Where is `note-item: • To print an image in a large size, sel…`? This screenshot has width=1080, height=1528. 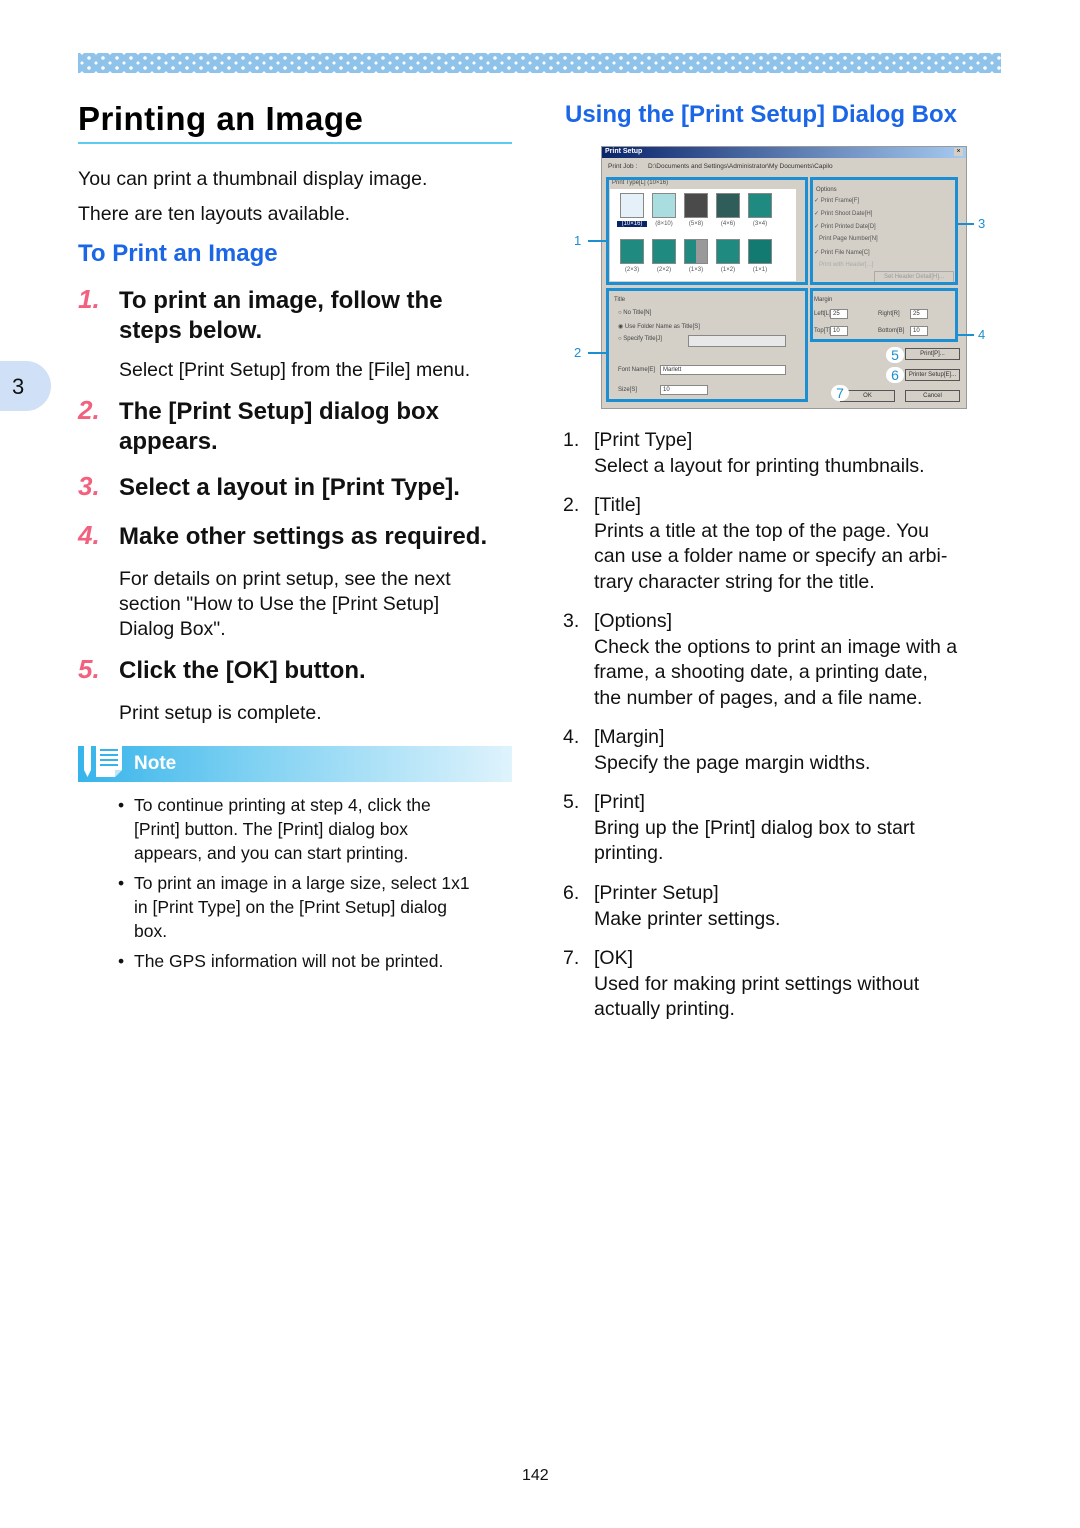 note-item: • To print an image in a large size, sel… is located at coordinates (315, 907).